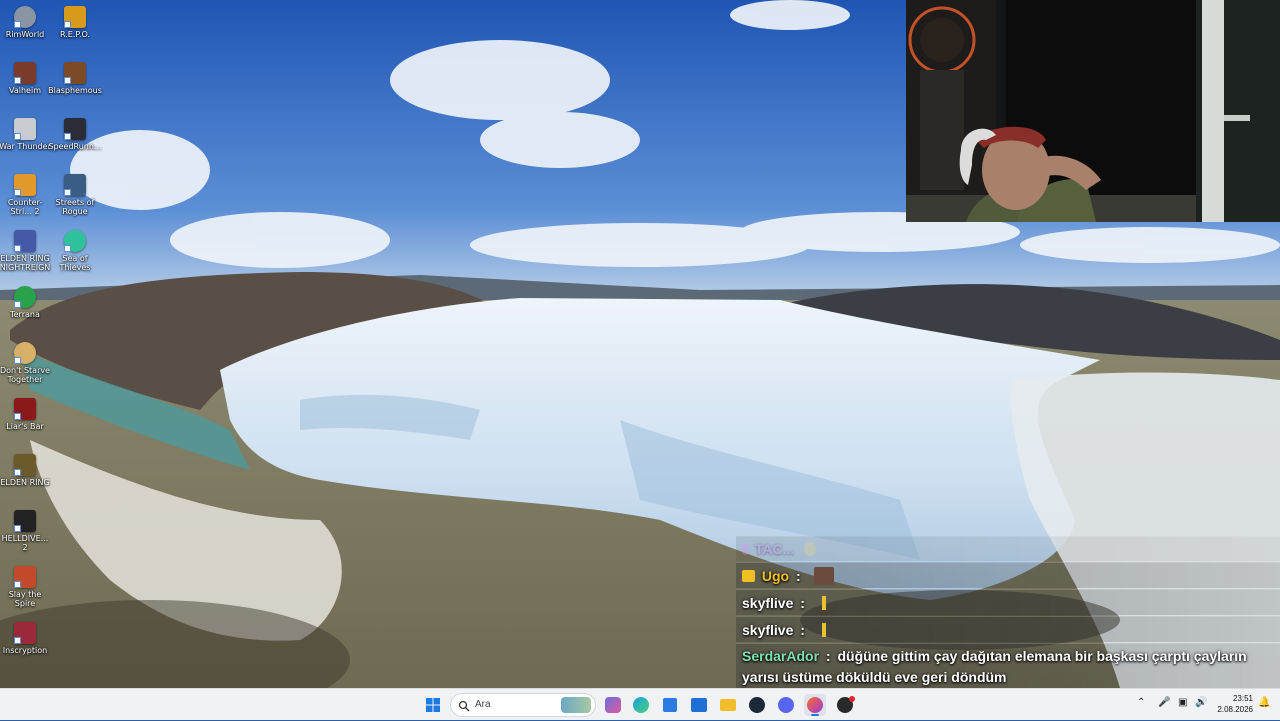 The height and width of the screenshot is (721, 1280). I want to click on chat-username: Ugo, so click(775, 576).